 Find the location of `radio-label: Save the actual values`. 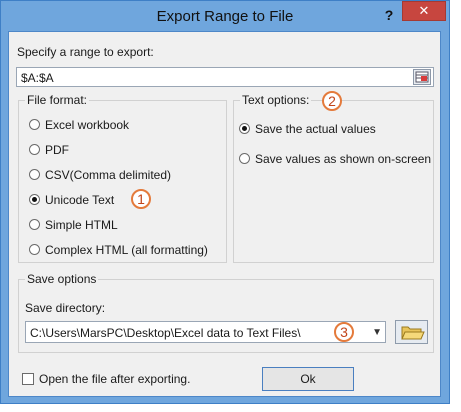

radio-label: Save the actual values is located at coordinates (315, 129).